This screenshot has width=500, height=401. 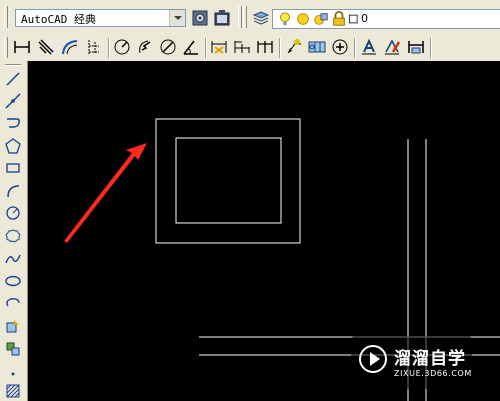 I want to click on watermark: 溜溜自学 ZIXUE.3D66.COM, so click(x=411, y=362).